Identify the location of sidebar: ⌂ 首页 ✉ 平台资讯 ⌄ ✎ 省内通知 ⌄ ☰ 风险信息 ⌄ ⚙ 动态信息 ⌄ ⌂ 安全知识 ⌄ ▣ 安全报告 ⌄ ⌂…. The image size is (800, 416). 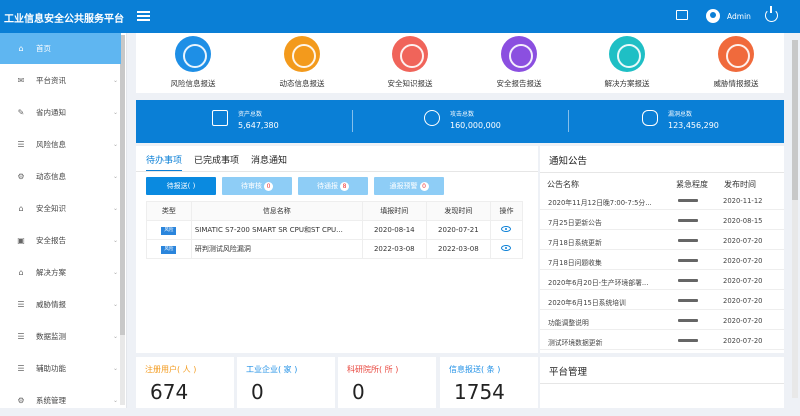
(63, 220).